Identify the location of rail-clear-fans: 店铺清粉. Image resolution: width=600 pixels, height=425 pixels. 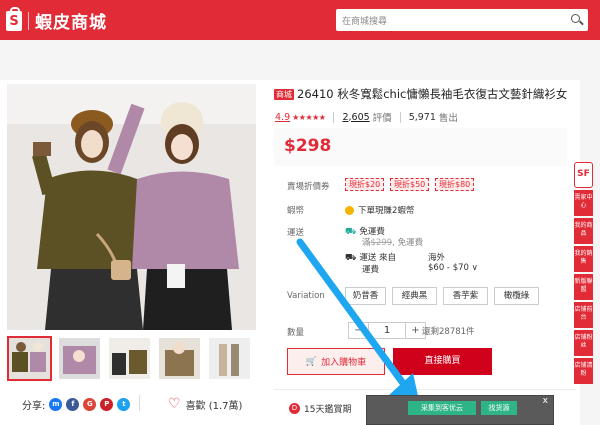
(583, 371).